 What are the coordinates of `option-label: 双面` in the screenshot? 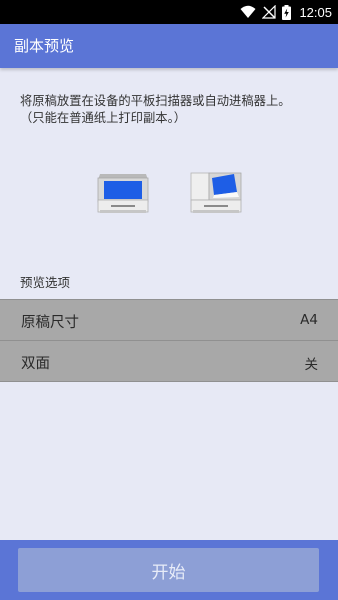 It's located at (35, 364).